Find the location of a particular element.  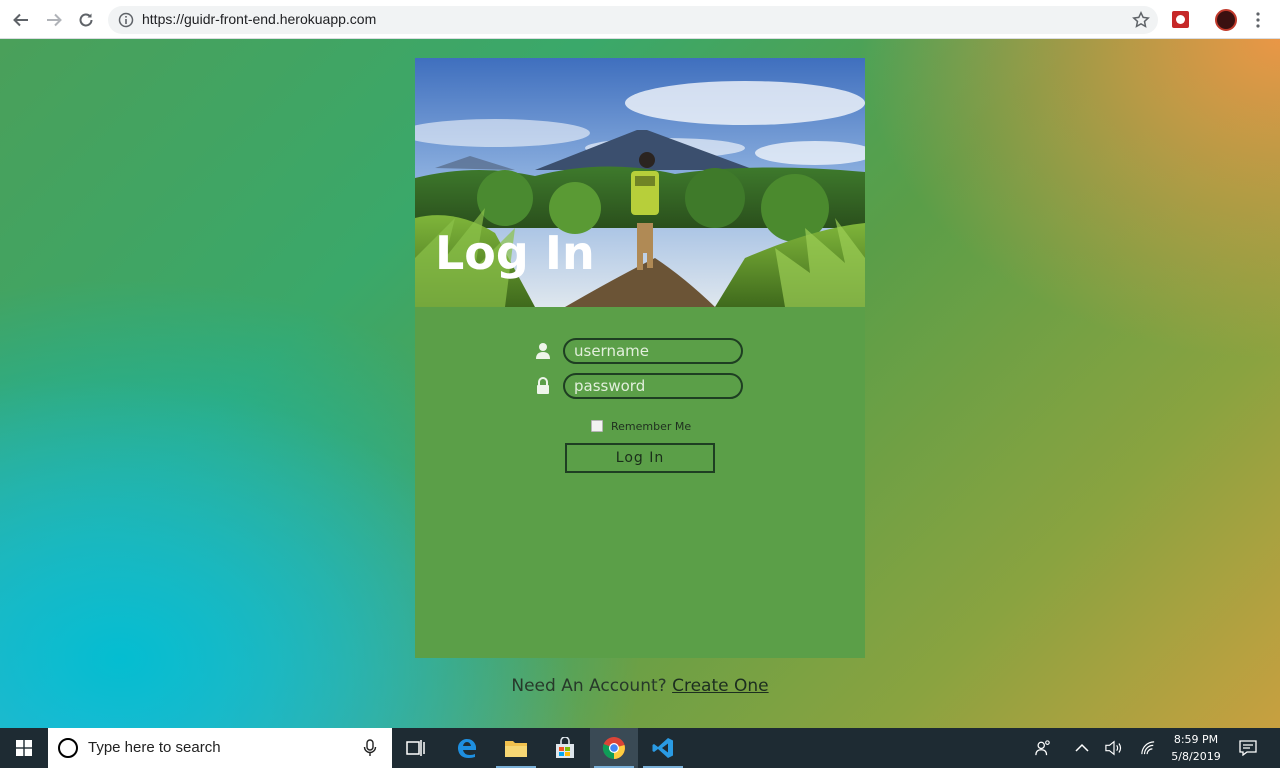

taskbar-edge is located at coordinates (467, 748).